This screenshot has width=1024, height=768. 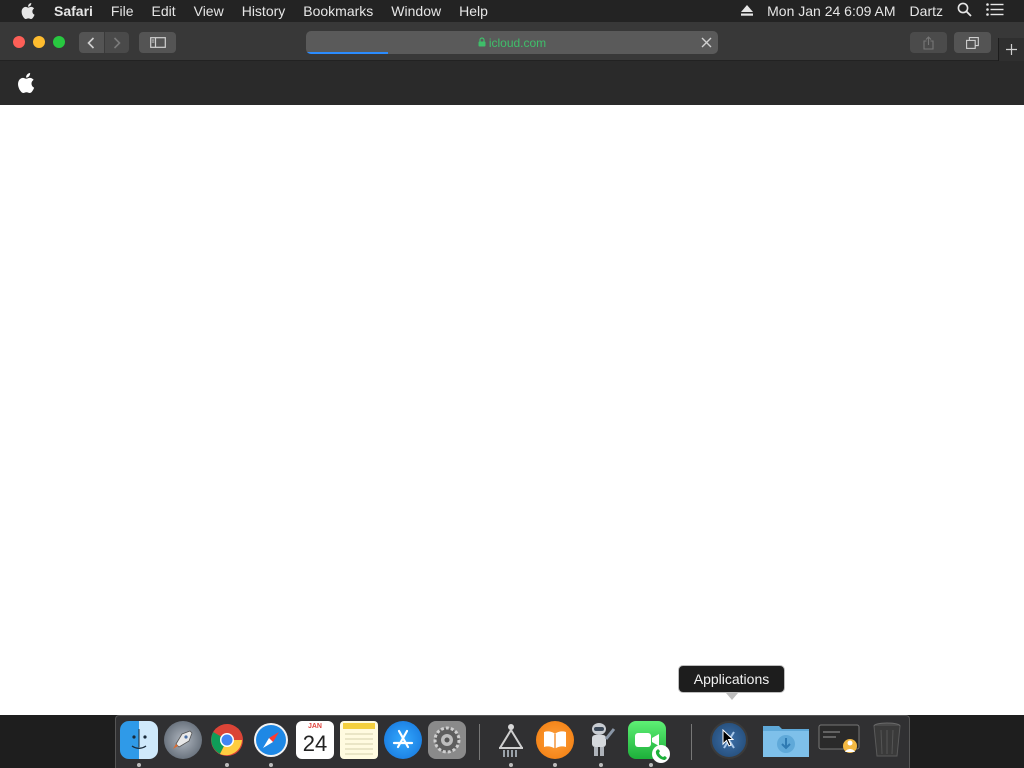 What do you see at coordinates (473, 11) in the screenshot?
I see `menu-help: Help` at bounding box center [473, 11].